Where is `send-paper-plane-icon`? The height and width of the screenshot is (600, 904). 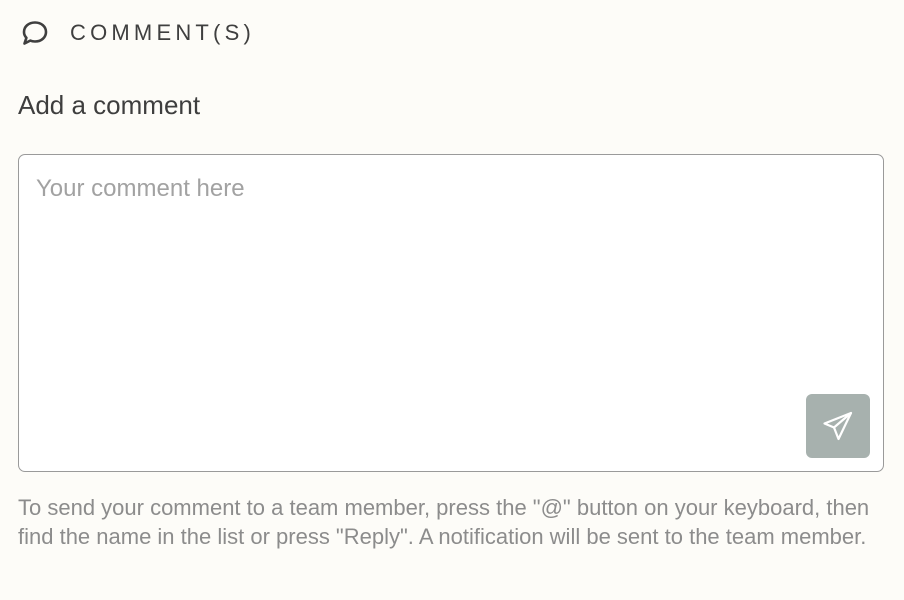 send-paper-plane-icon is located at coordinates (838, 426).